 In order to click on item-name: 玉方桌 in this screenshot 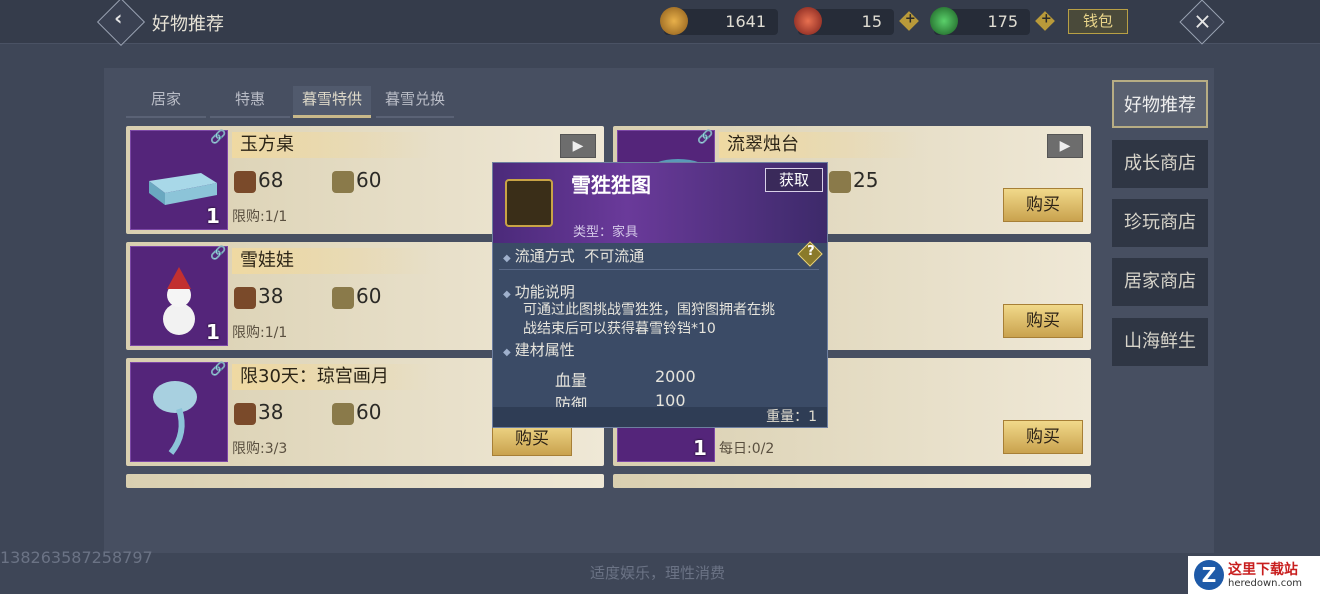, I will do `click(332, 145)`.